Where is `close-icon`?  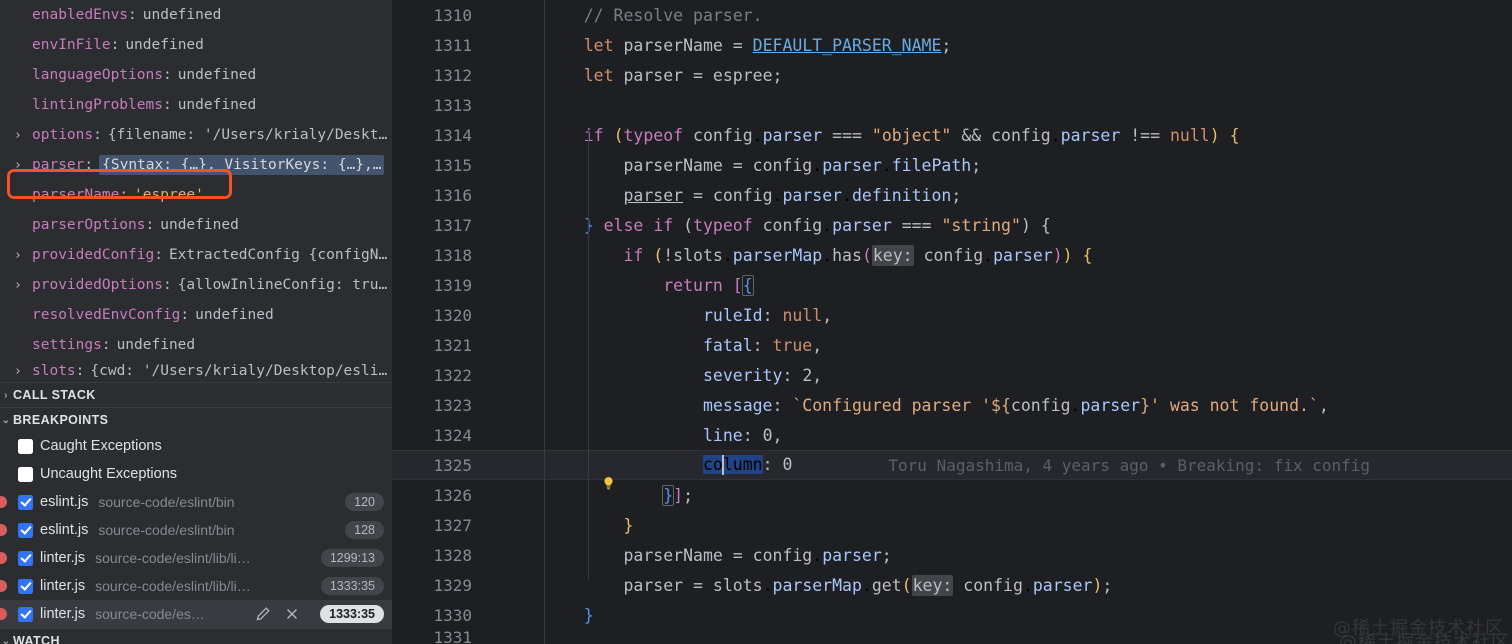 close-icon is located at coordinates (292, 614).